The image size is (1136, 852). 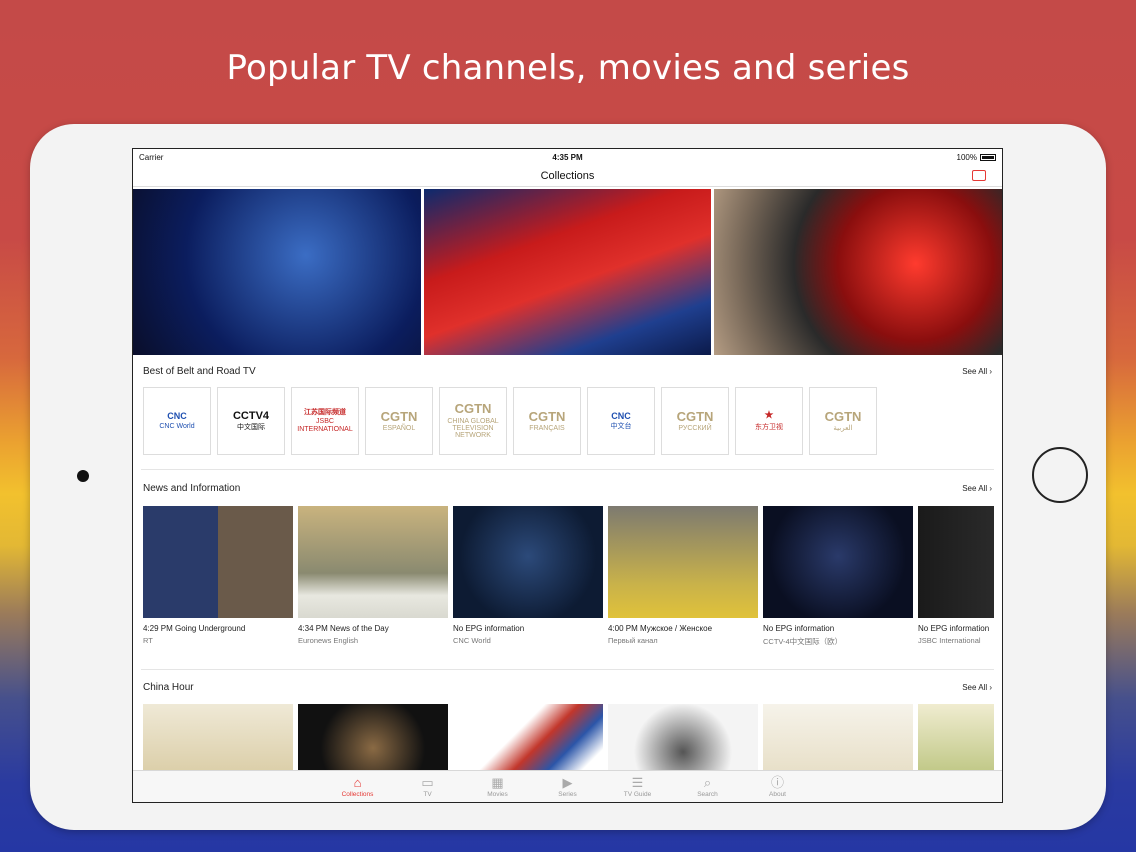 What do you see at coordinates (660, 628) in the screenshot?
I see `program-title: 4:00 PM Мужское / Женское` at bounding box center [660, 628].